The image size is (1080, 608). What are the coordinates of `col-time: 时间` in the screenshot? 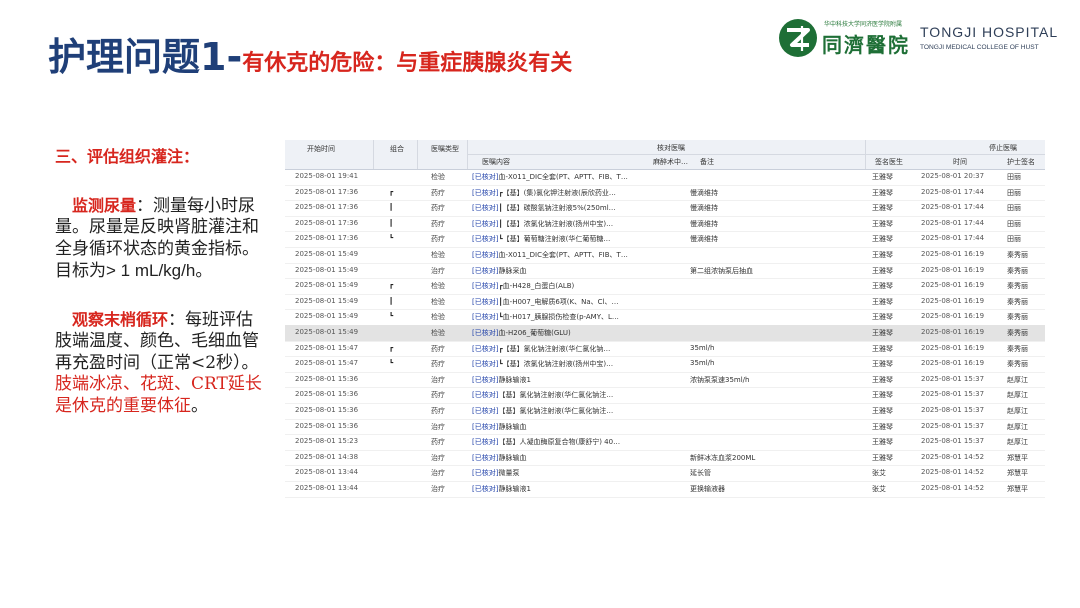 It's located at (960, 162).